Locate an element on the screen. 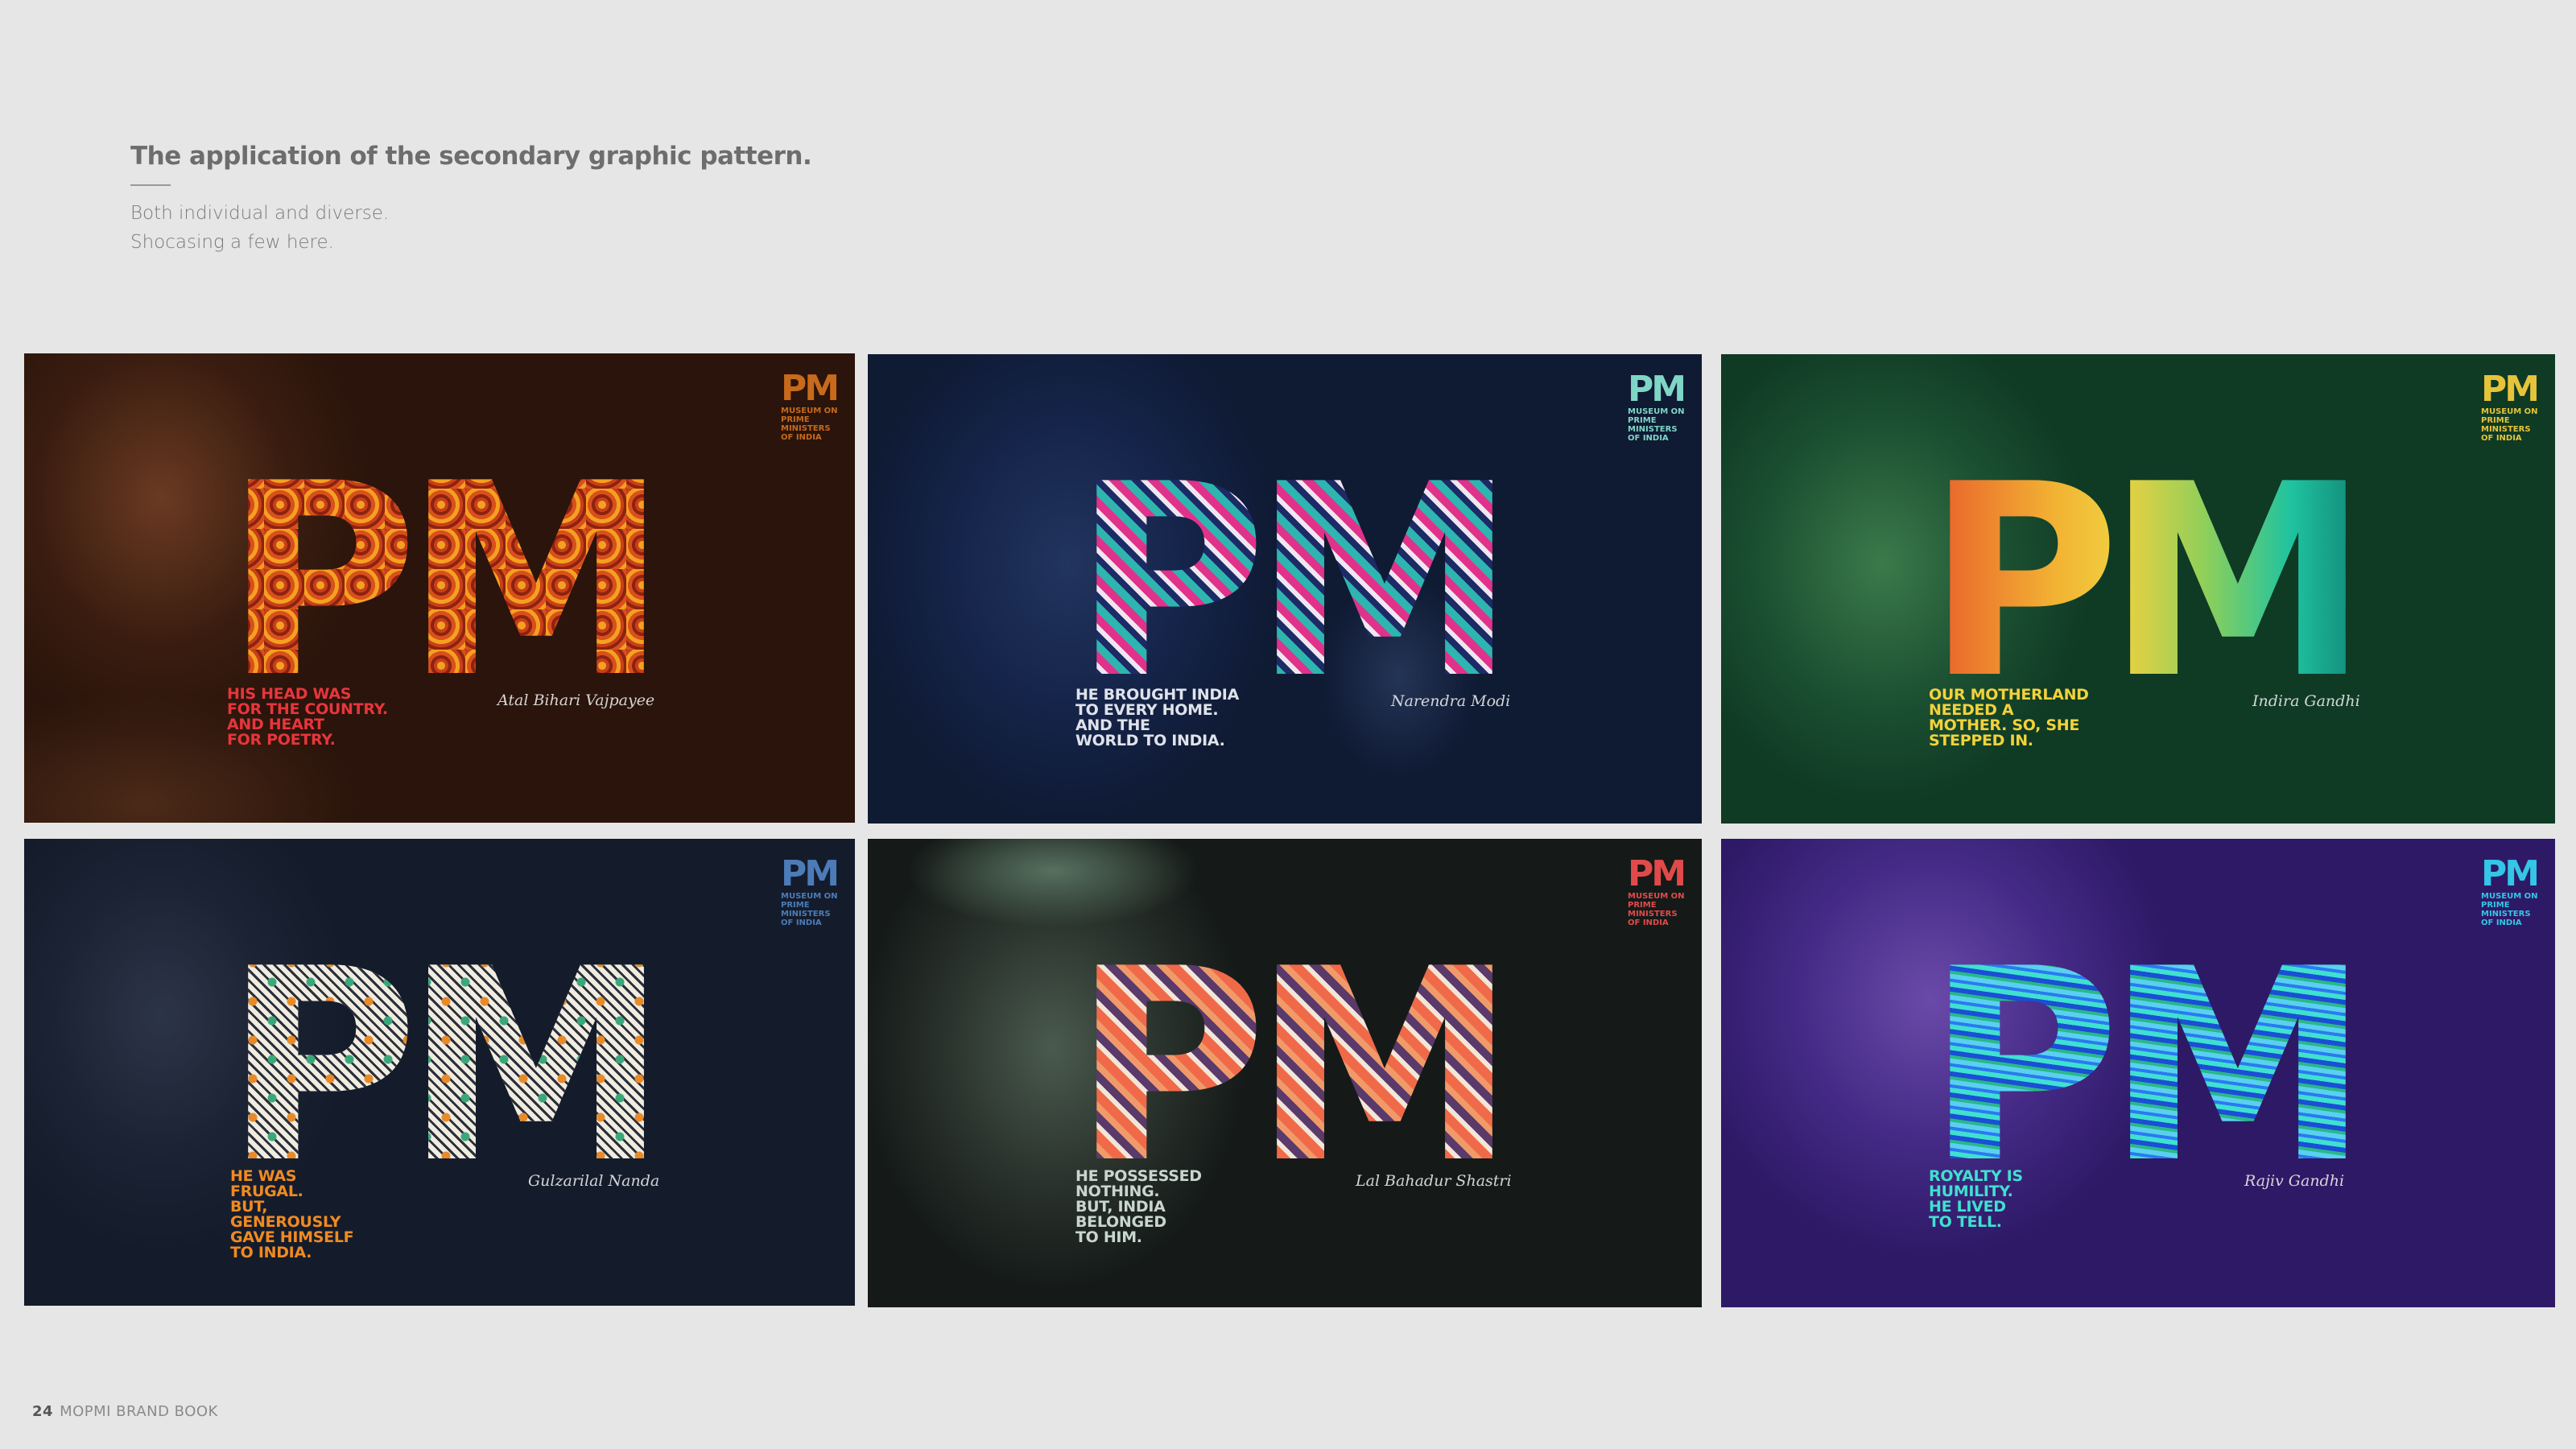 This screenshot has height=1449, width=2576. title-underline is located at coordinates (150, 185).